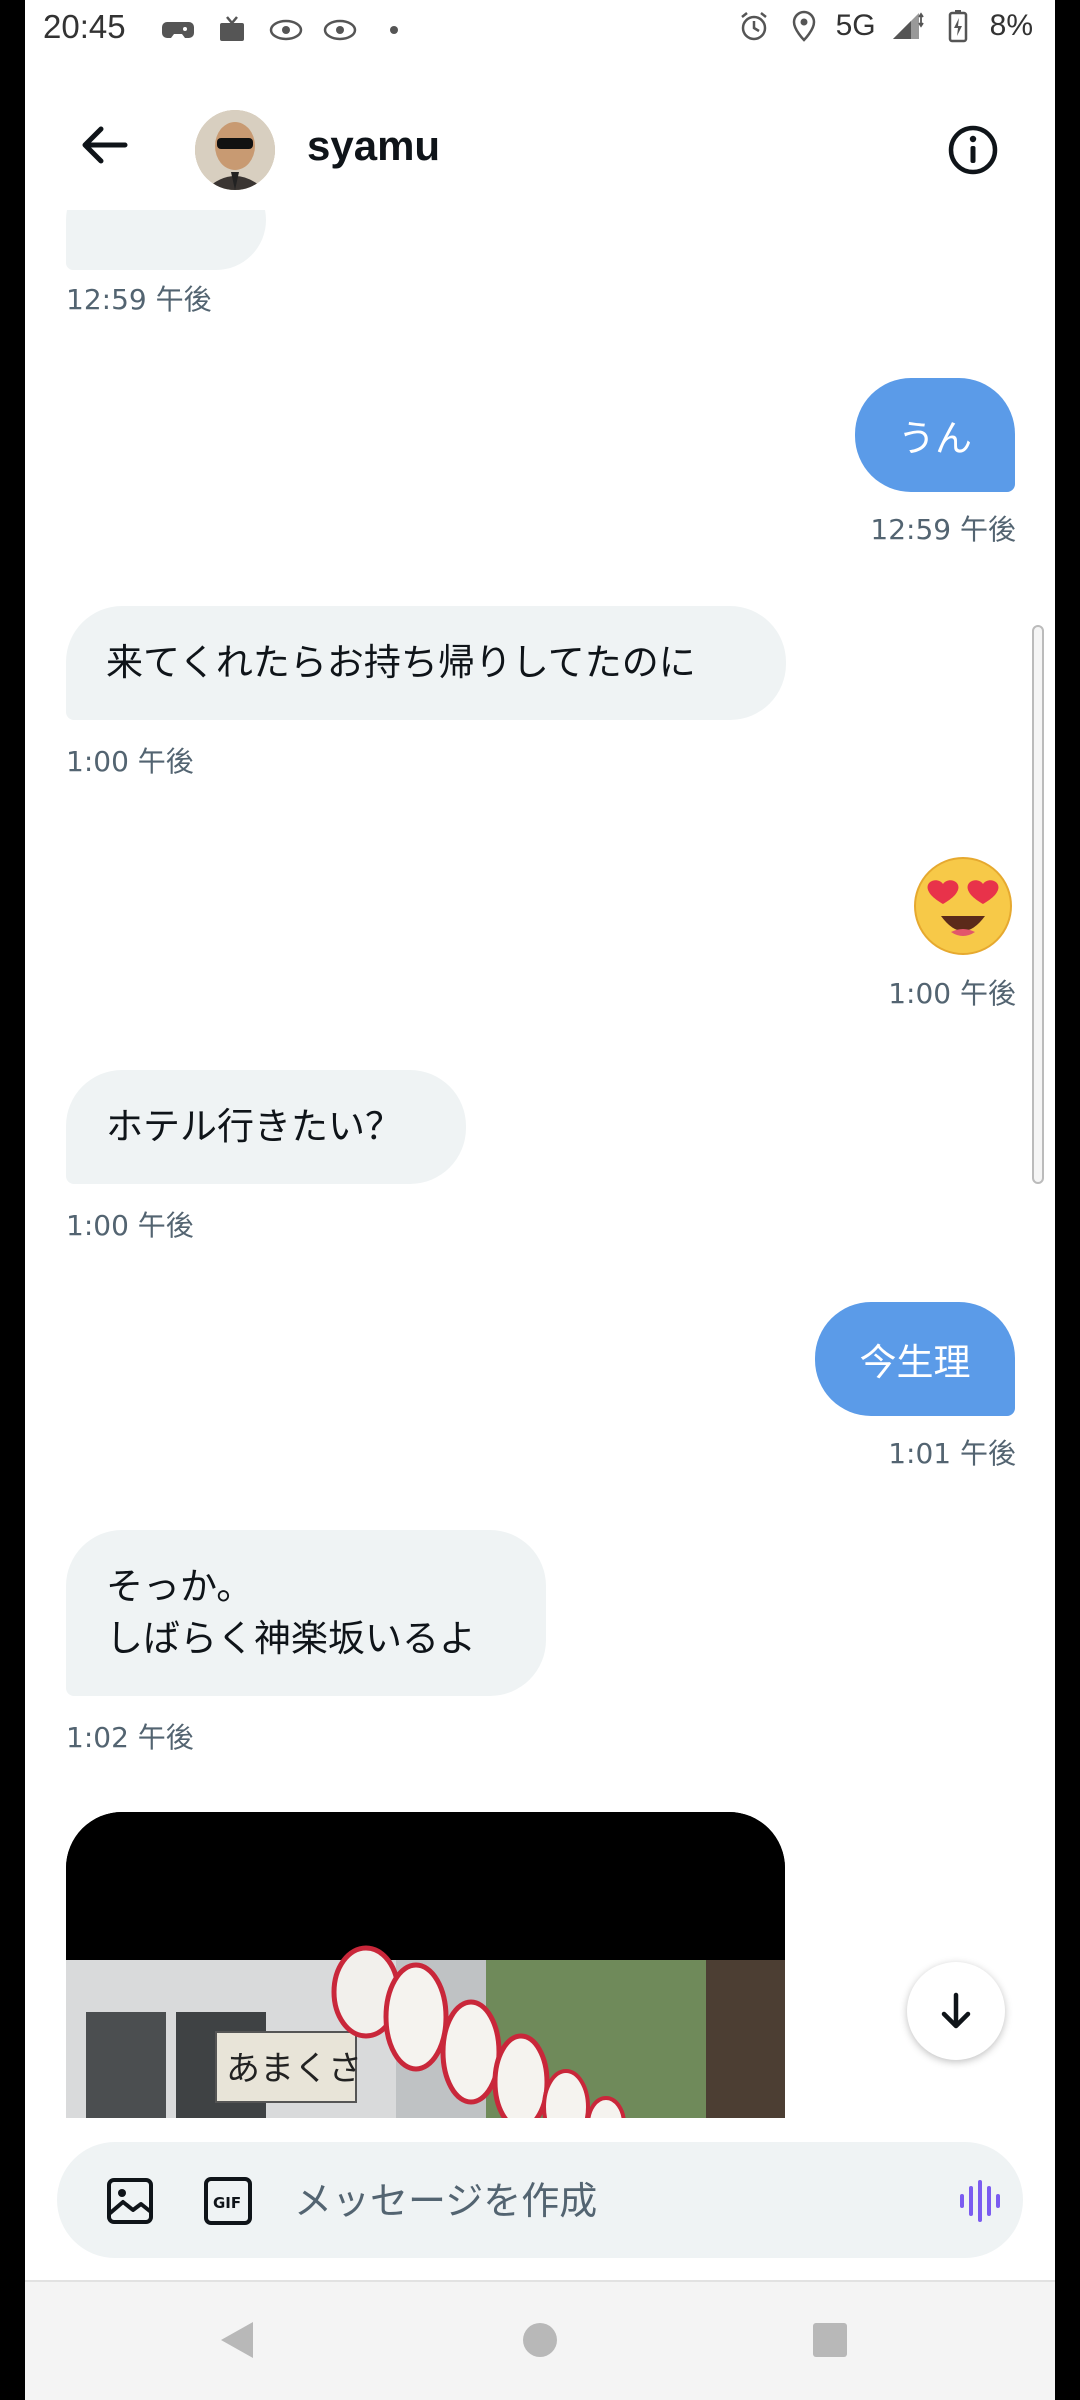 This screenshot has height=2400, width=1080. I want to click on heart-eyes-emoji-icon, so click(963, 906).